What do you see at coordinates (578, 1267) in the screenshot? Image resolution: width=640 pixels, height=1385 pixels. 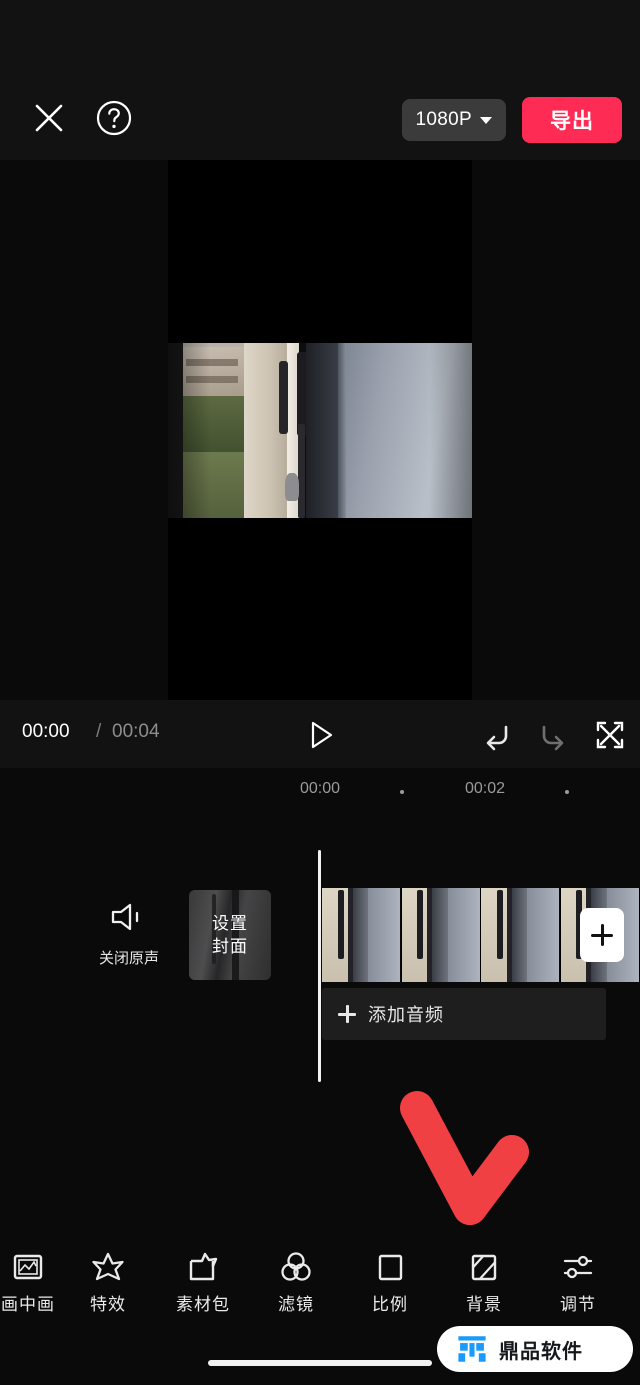 I see `adjust-sliders-icon` at bounding box center [578, 1267].